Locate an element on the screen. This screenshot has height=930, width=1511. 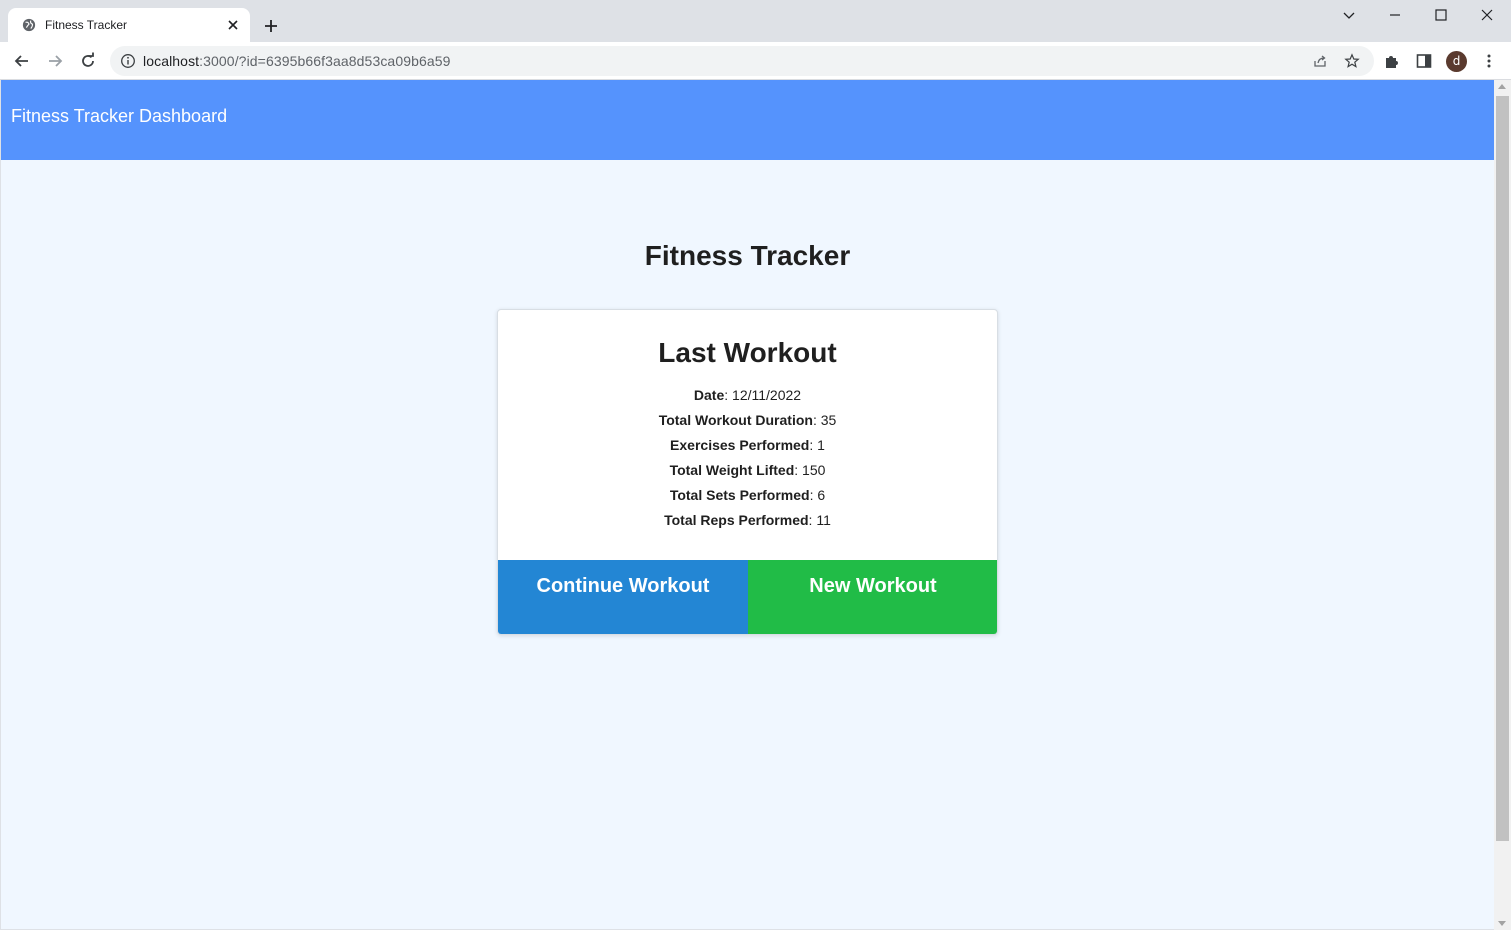
scroll-down-arrow-icon is located at coordinates (1502, 923).